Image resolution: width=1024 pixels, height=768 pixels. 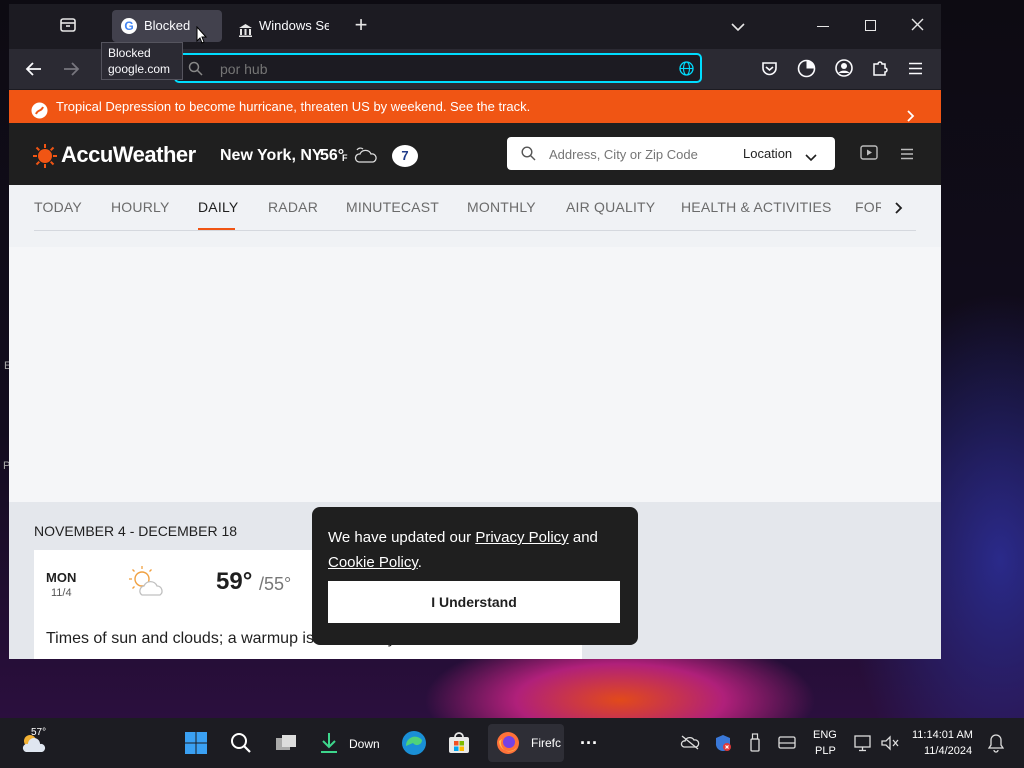 What do you see at coordinates (293, 207) in the screenshot?
I see `subnav-item-radar: RADAR` at bounding box center [293, 207].